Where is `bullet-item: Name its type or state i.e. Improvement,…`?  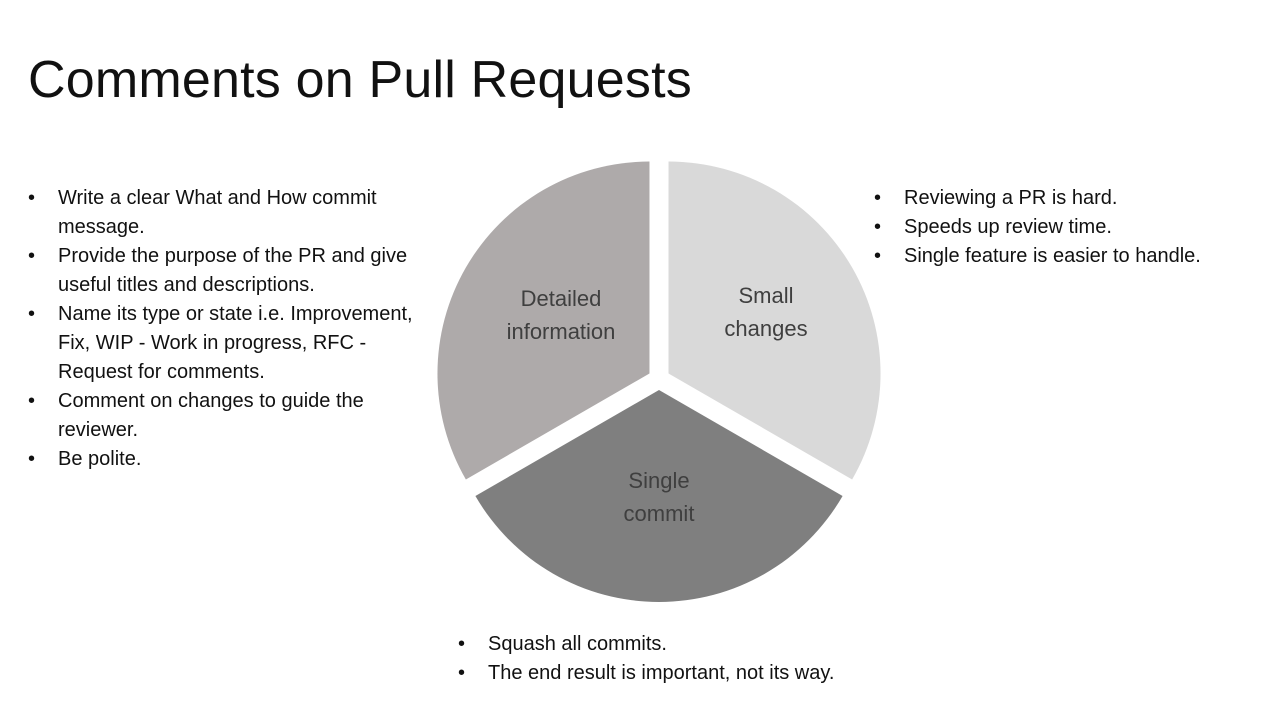
bullet-item: Name its type or state i.e. Improvement,… is located at coordinates (225, 343).